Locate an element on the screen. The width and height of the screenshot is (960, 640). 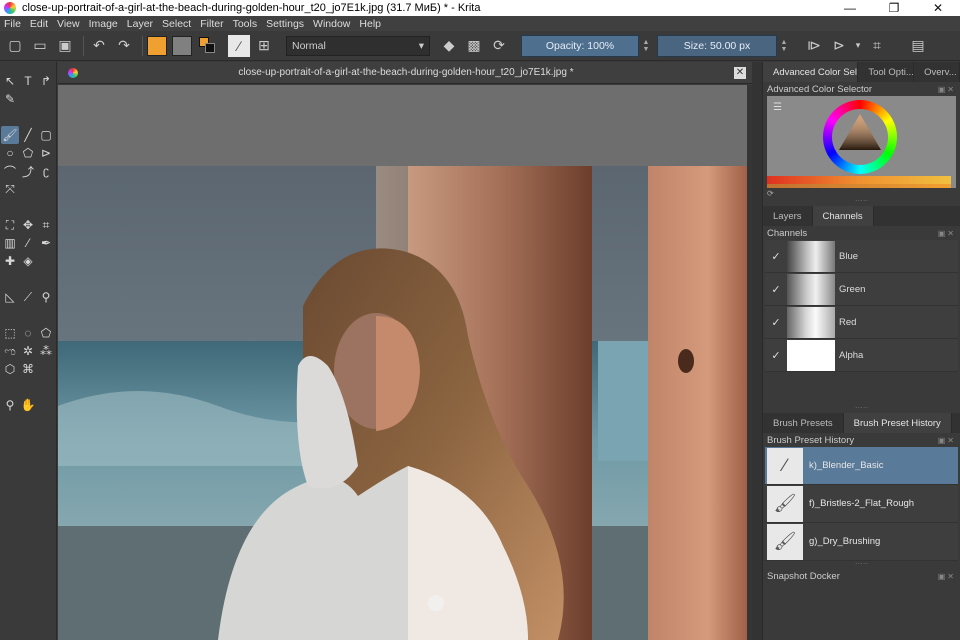
assistant-tool-icon: ◺ is located at coordinates (10, 297).